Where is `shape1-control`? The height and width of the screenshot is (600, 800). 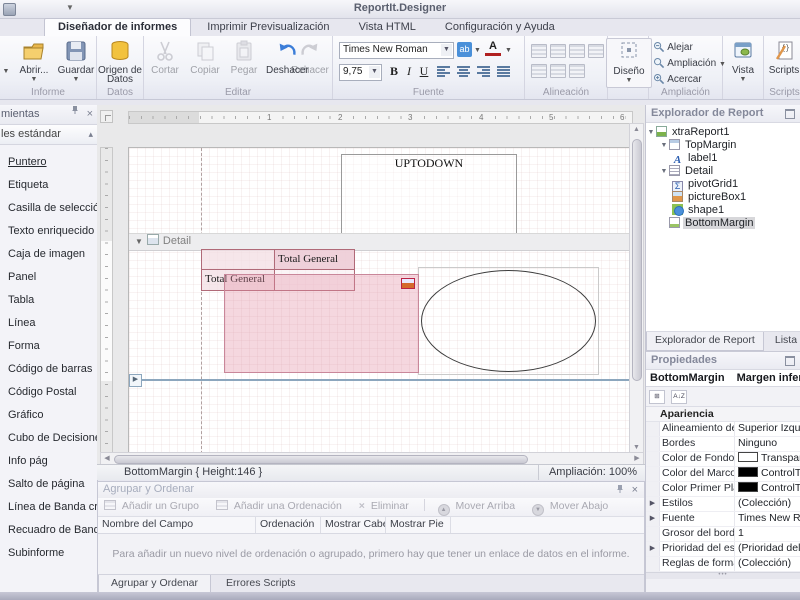 shape1-control is located at coordinates (508, 321).